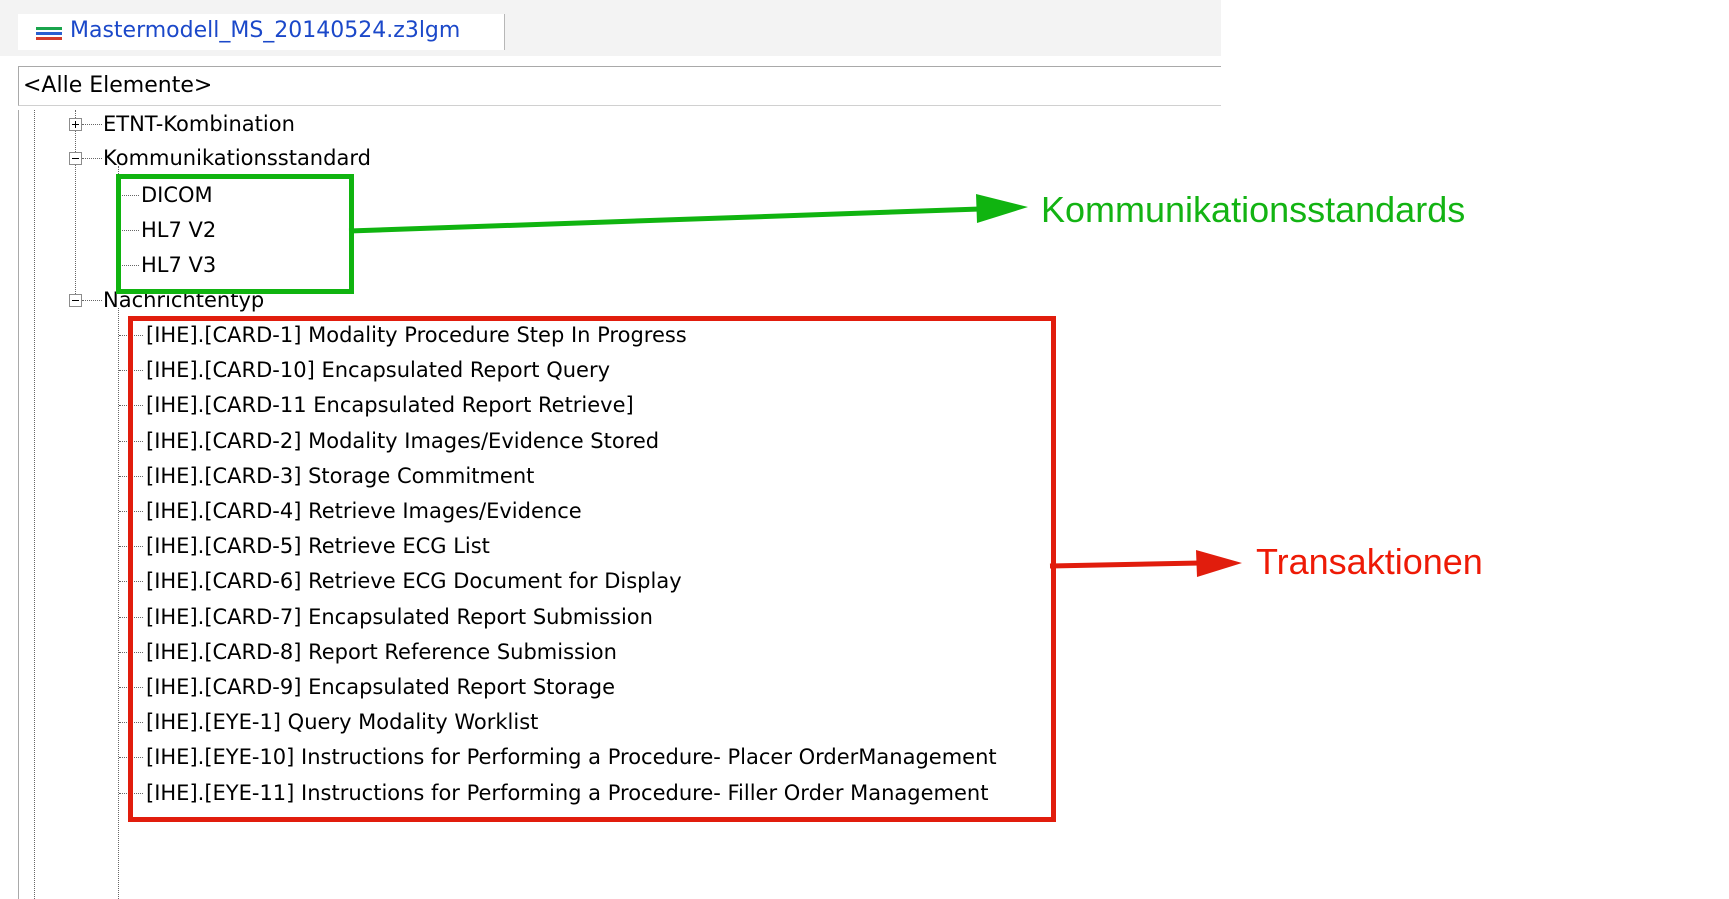  I want to click on annotation-kommunikationsstandards: Kommunikationsstandards, so click(1253, 209).